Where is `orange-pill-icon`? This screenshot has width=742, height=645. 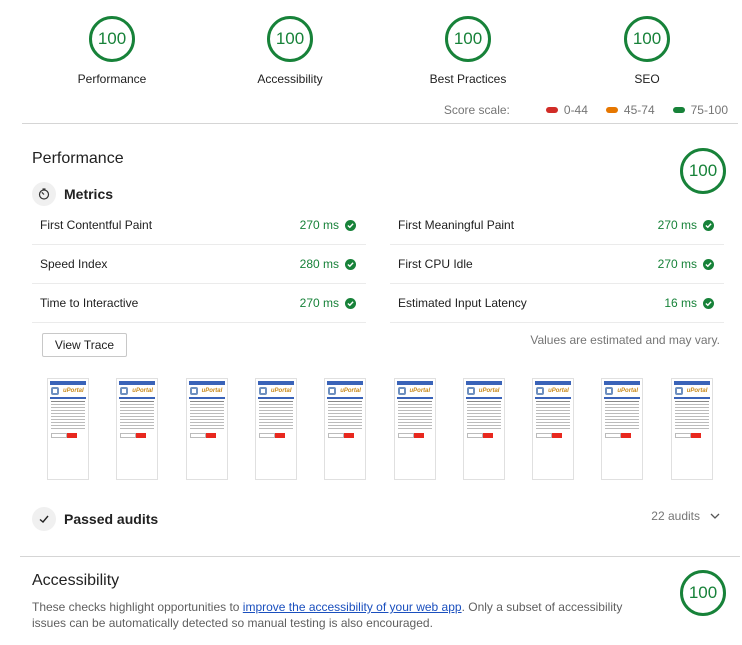
orange-pill-icon is located at coordinates (611, 110).